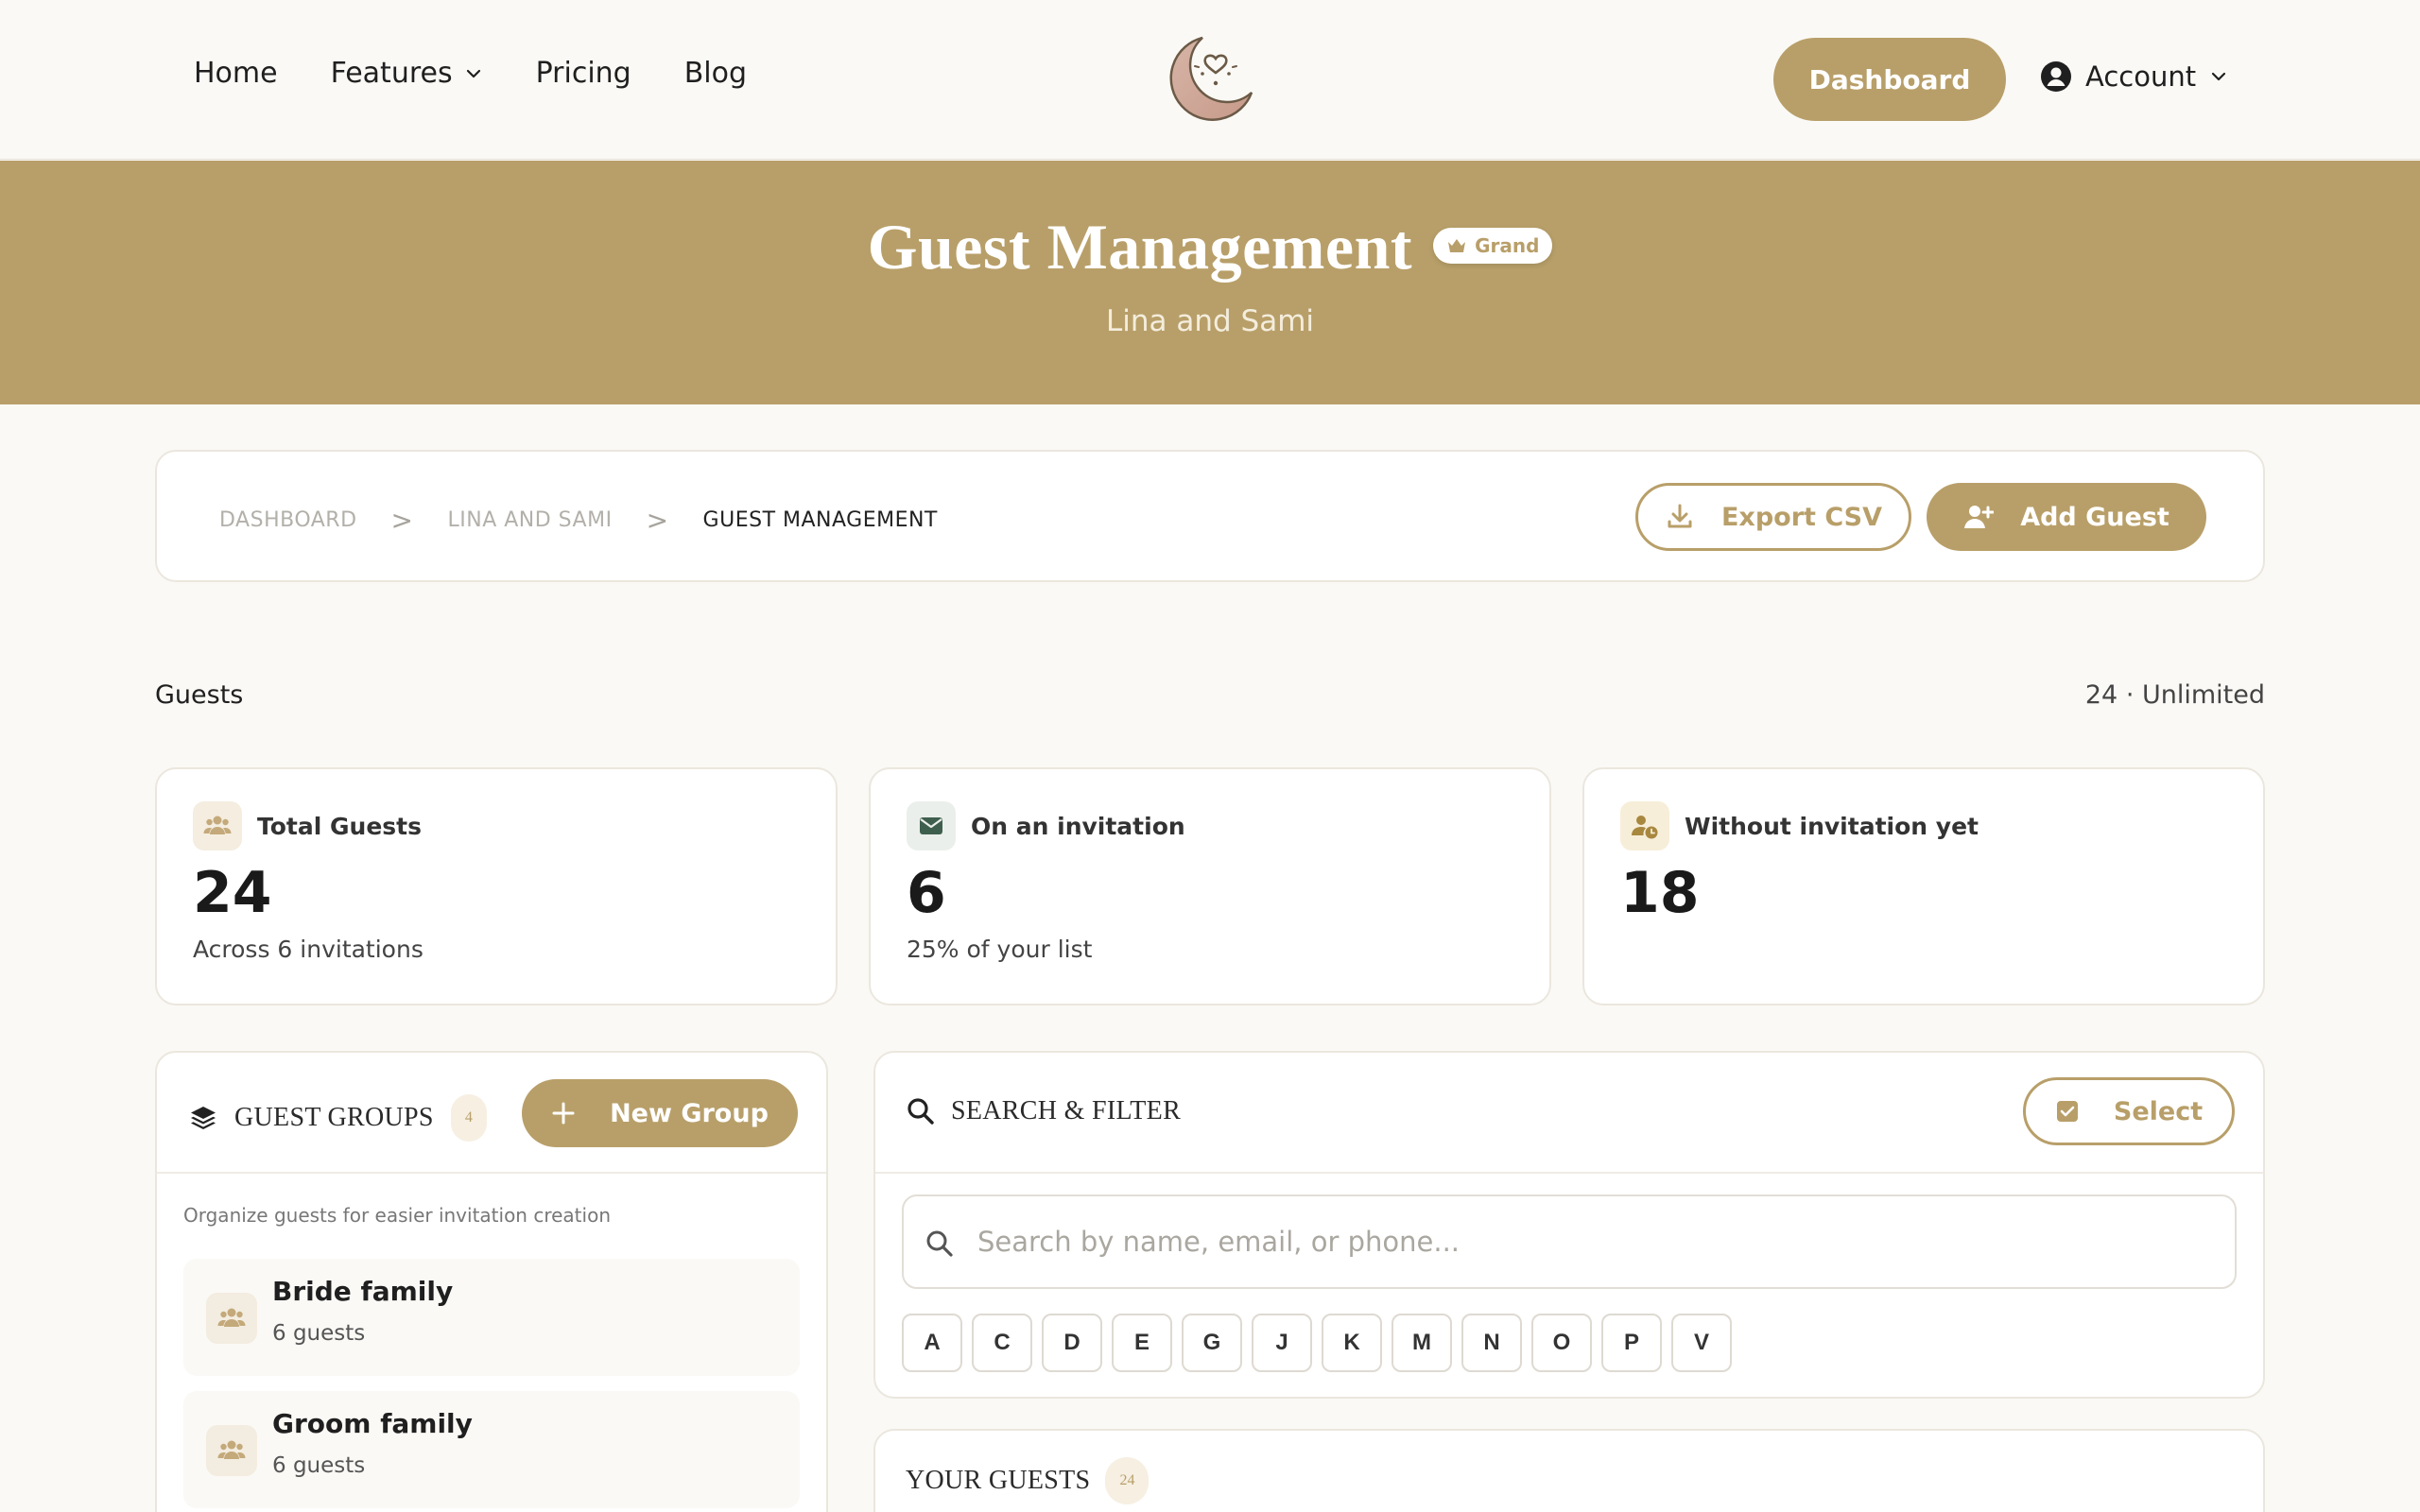 Image resolution: width=2420 pixels, height=1512 pixels. I want to click on event-couple-name: Lina and Sami, so click(1210, 321).